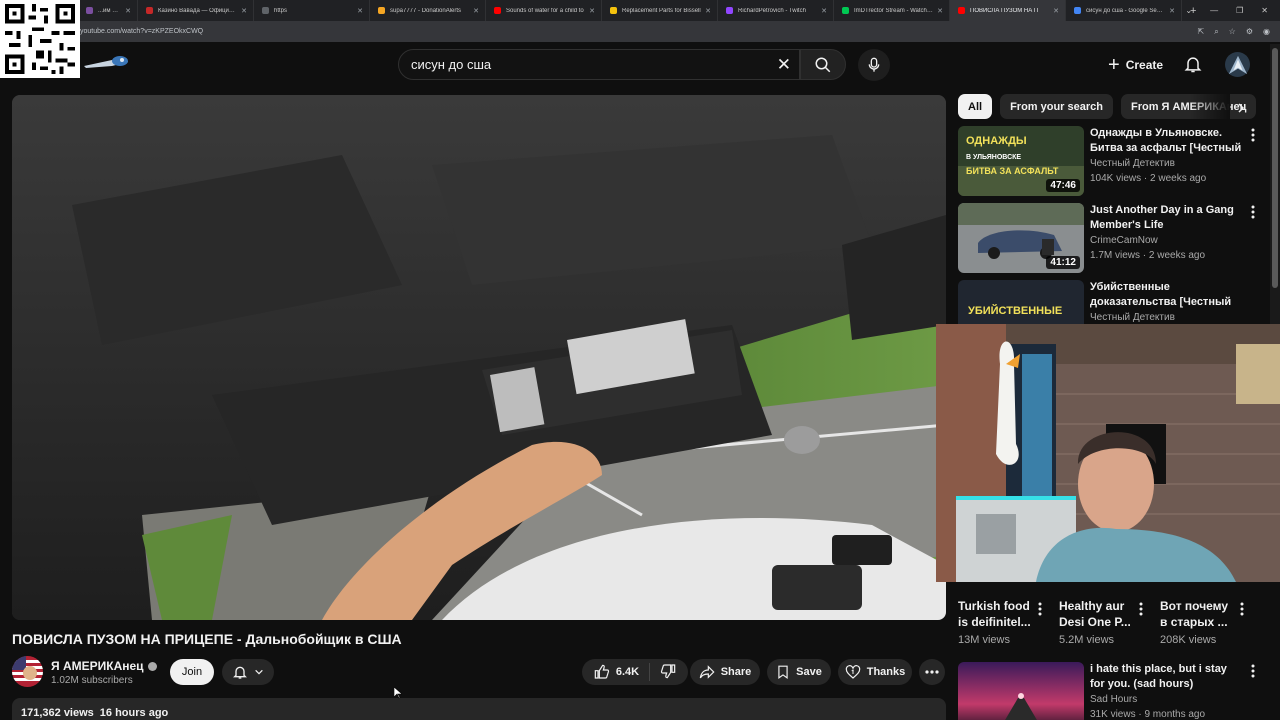  I want to click on verified-icon, so click(152, 666).